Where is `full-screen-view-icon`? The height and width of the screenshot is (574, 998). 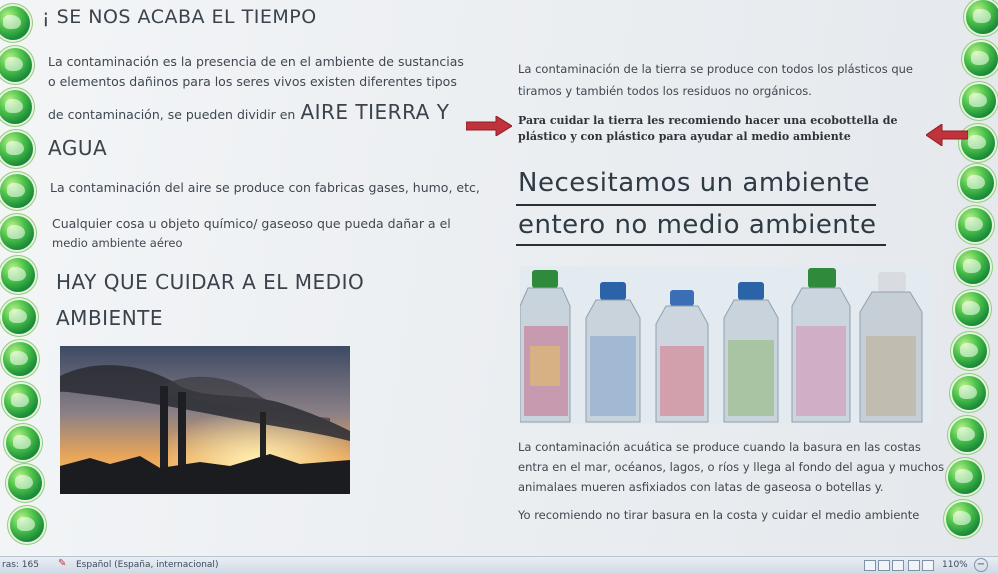
full-screen-view-icon is located at coordinates (884, 565).